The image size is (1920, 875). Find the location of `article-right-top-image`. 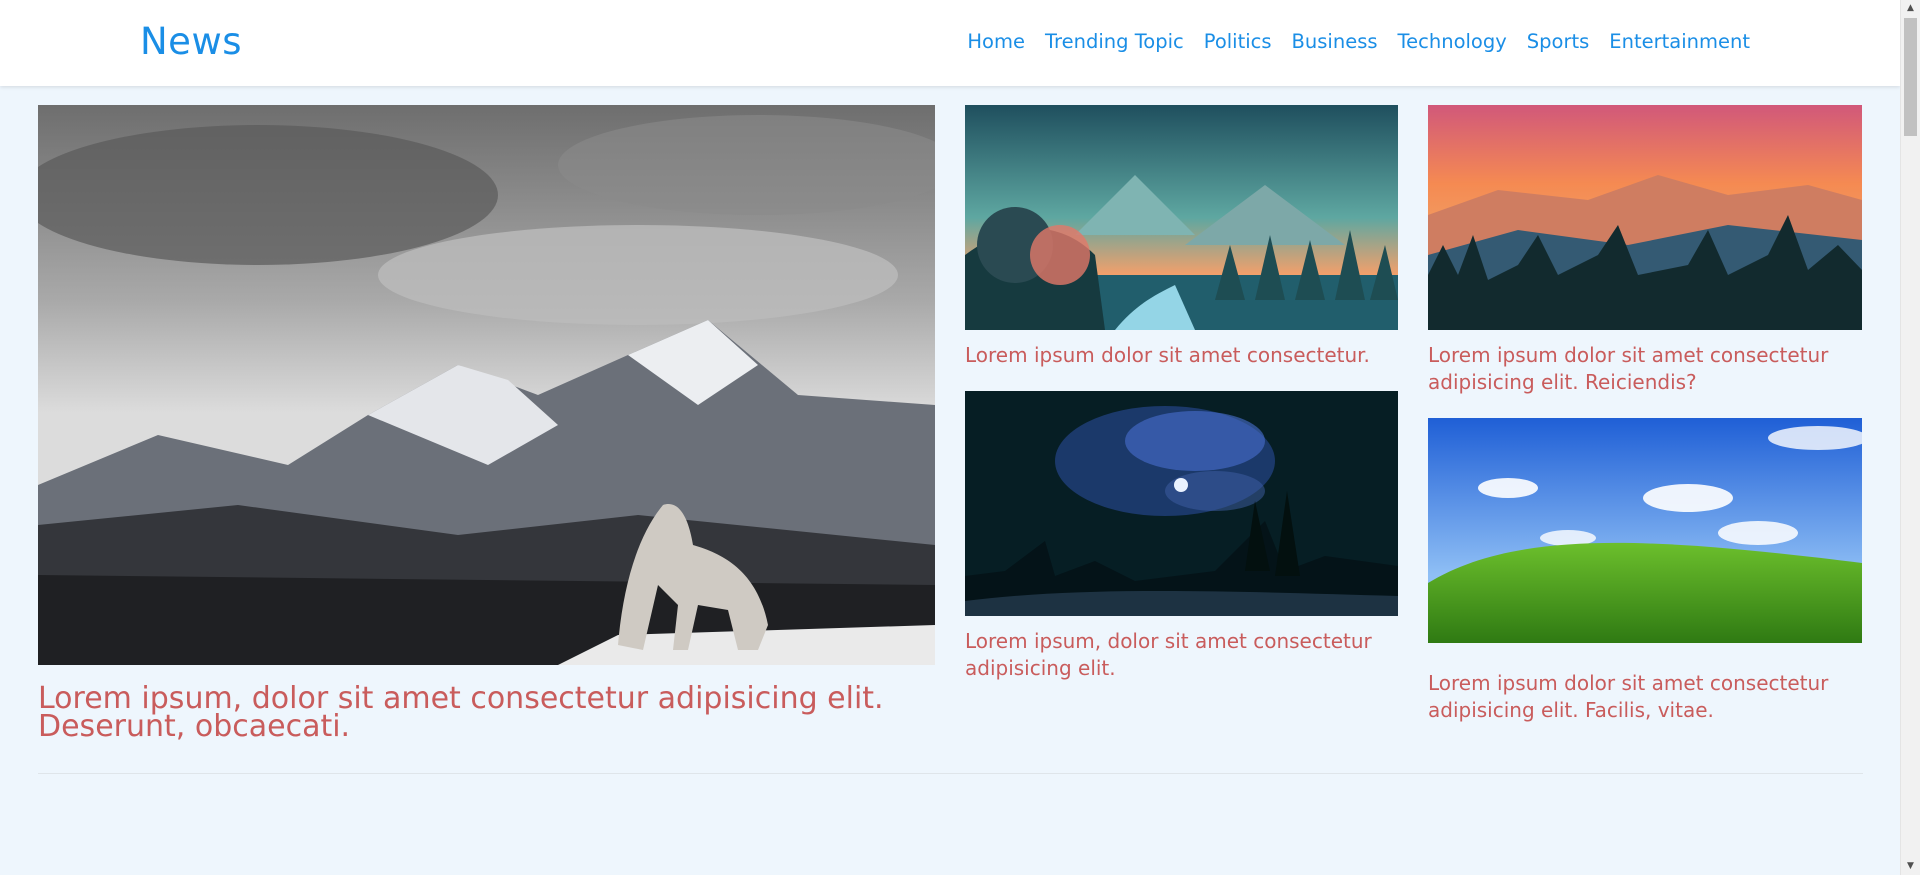

article-right-top-image is located at coordinates (1645, 217).